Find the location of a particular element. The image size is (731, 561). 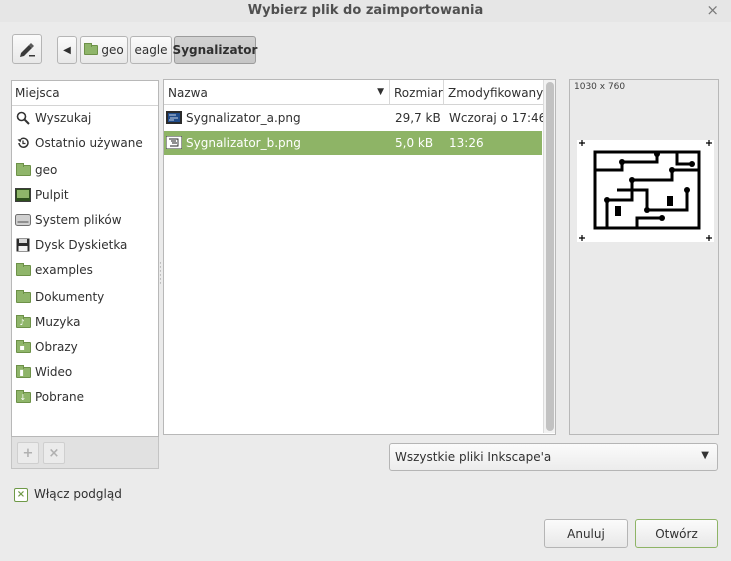

breadcrumb-geo: geo is located at coordinates (104, 50).